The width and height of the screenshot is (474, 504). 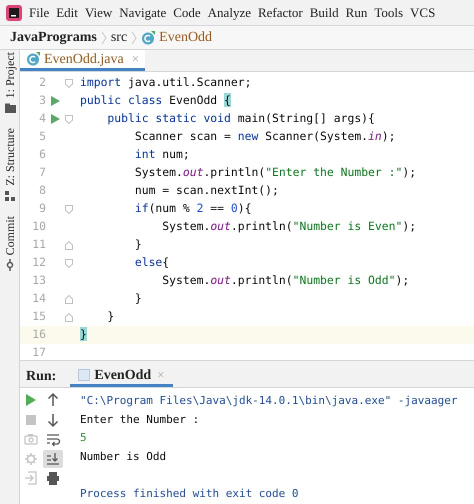 I want to click on line-number: 4, so click(x=42, y=118).